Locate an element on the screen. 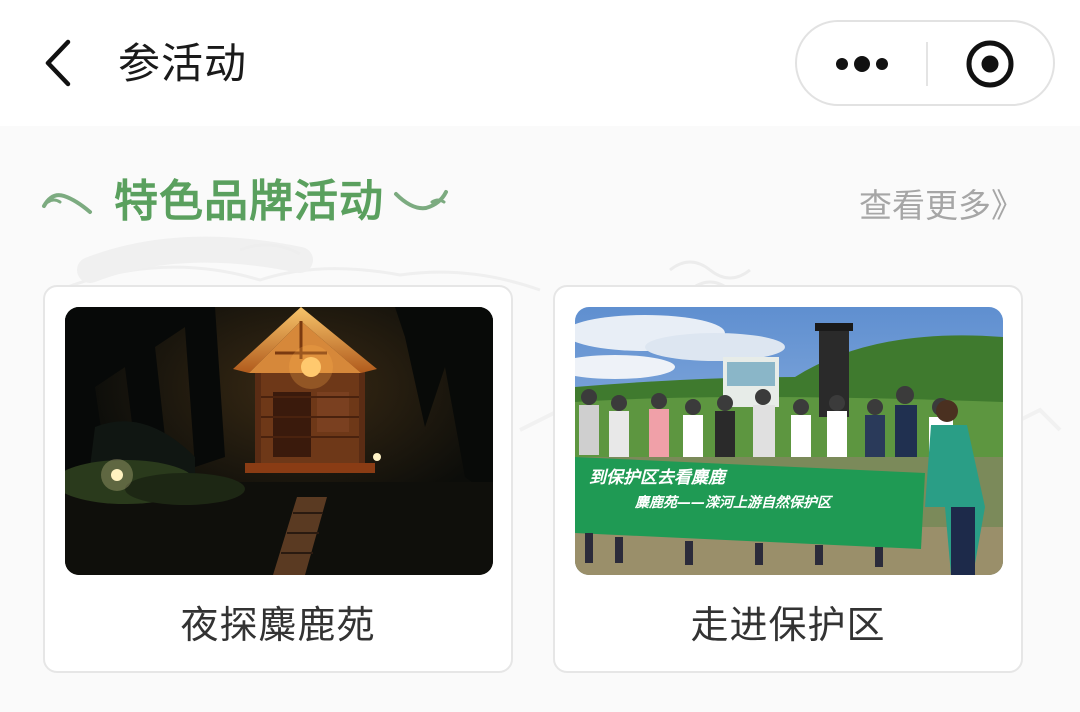 This screenshot has width=1080, height=712. activity-caption: 夜探麋鹿苑 is located at coordinates (278, 625).